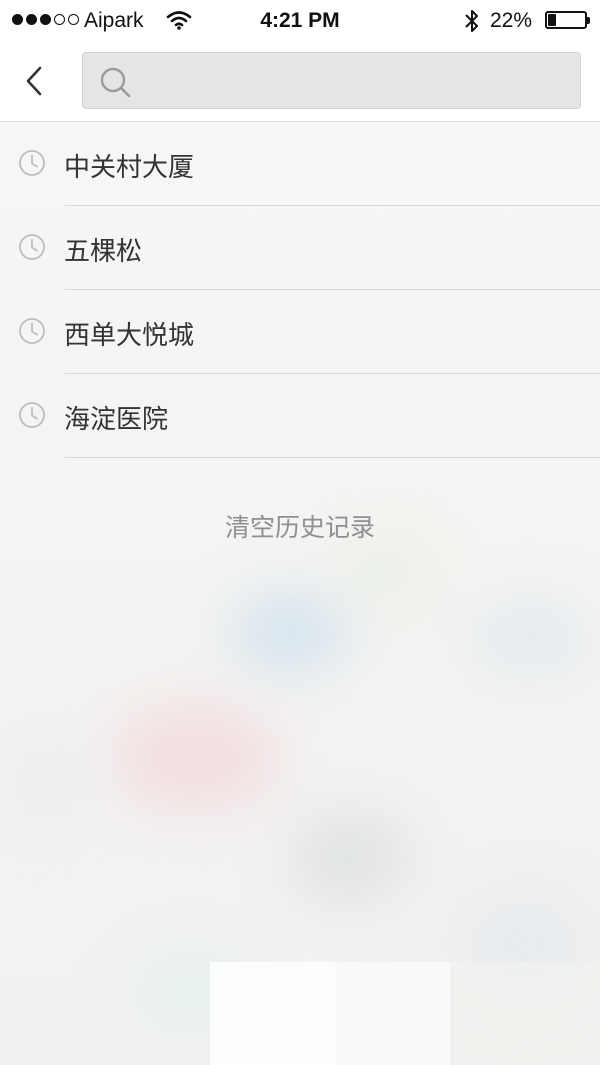 This screenshot has height=1065, width=600. I want to click on search-input, so click(356, 80).